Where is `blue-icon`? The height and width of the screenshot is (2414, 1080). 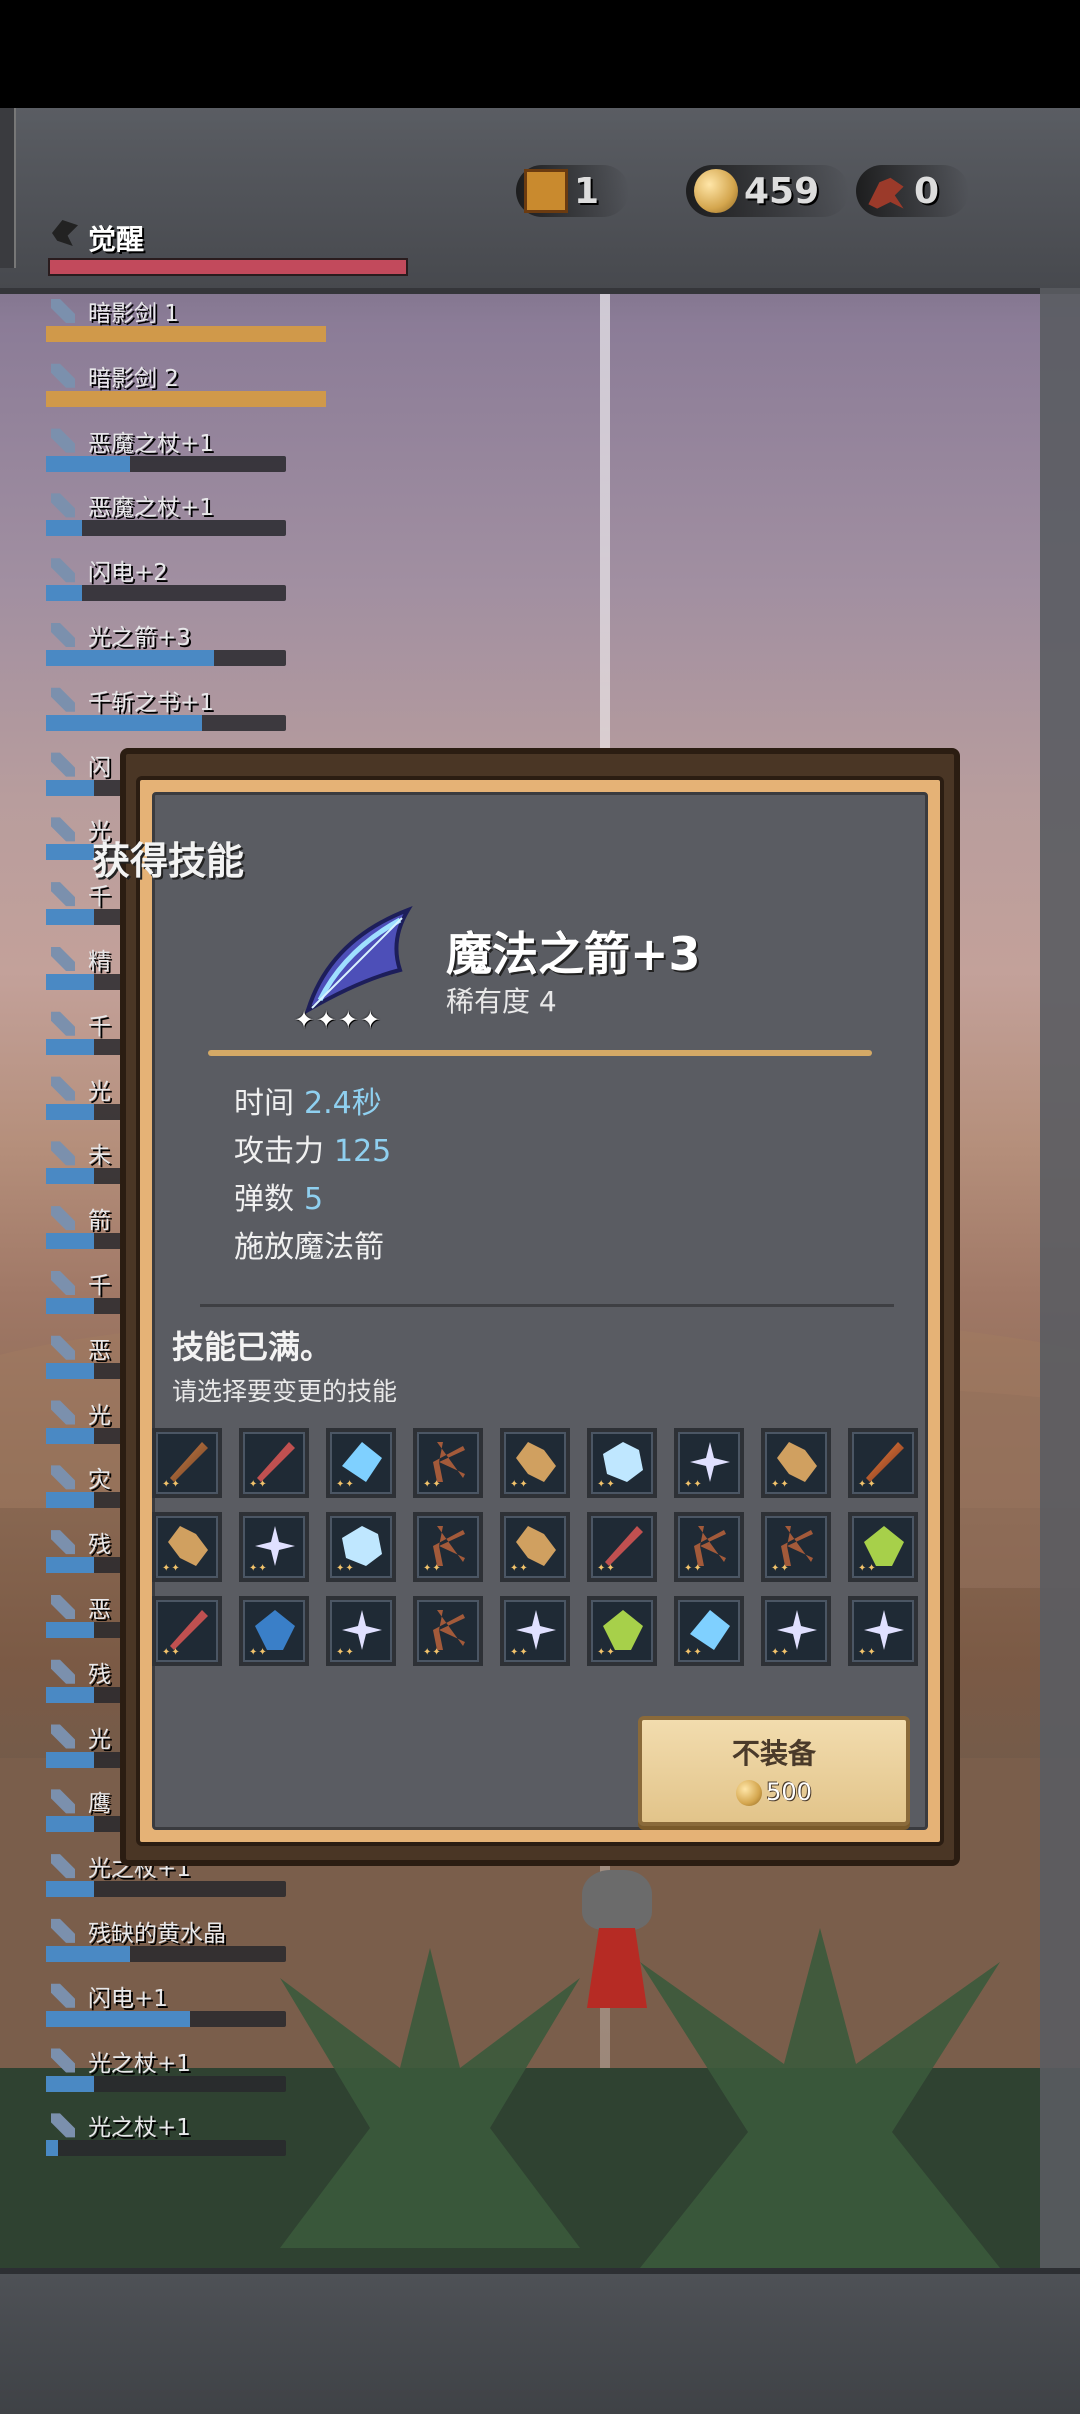
blue-icon is located at coordinates (275, 1630).